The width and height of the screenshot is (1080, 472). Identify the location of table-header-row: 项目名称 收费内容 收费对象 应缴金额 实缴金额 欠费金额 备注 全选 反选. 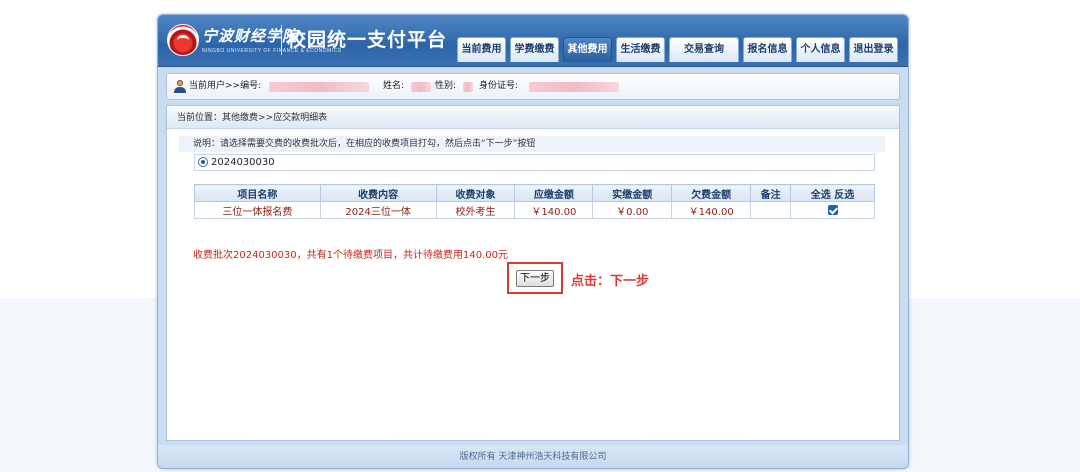
(534, 193).